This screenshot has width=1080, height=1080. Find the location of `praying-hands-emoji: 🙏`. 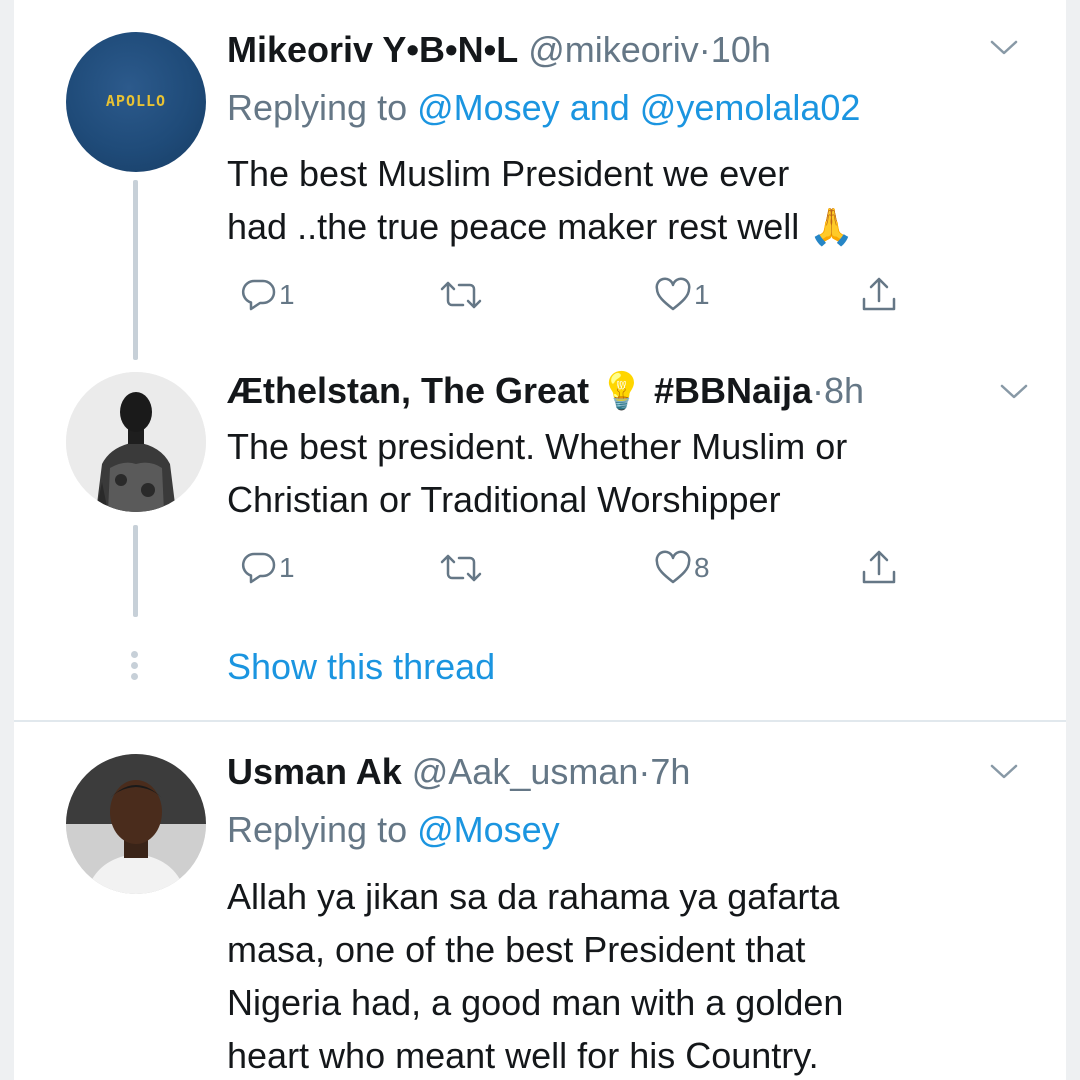

praying-hands-emoji: 🙏 is located at coordinates (832, 226).